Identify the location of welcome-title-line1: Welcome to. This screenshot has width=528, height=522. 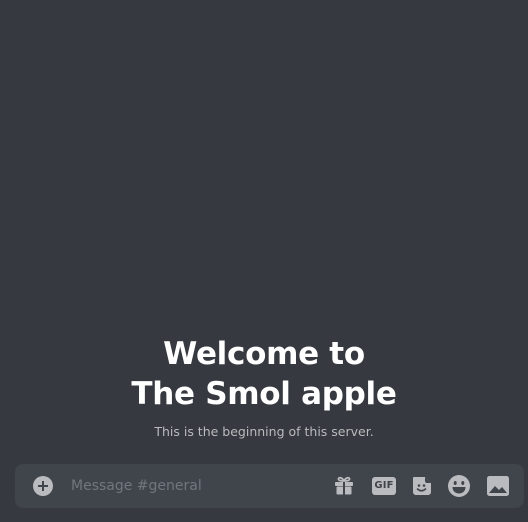
(264, 354).